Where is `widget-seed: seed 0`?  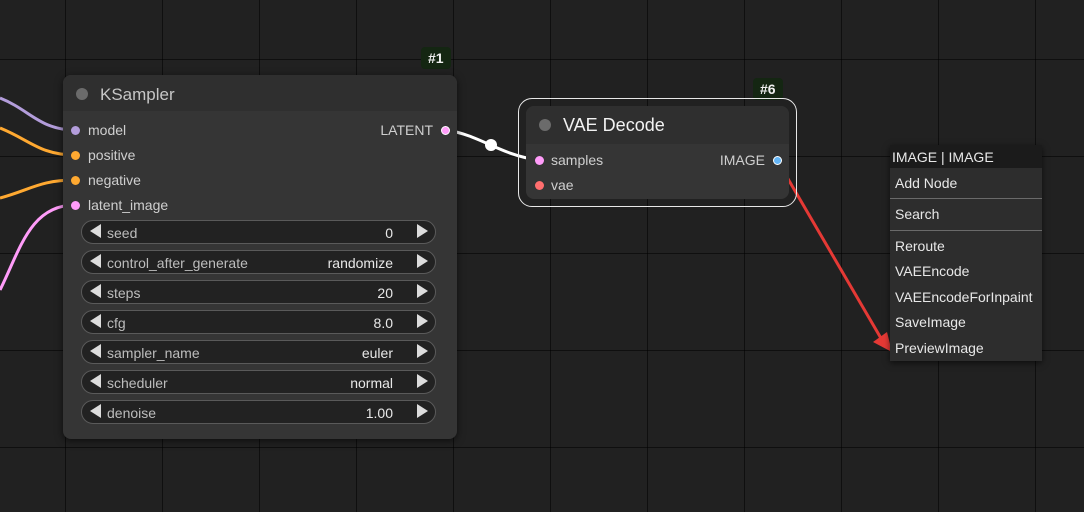 widget-seed: seed 0 is located at coordinates (258, 232).